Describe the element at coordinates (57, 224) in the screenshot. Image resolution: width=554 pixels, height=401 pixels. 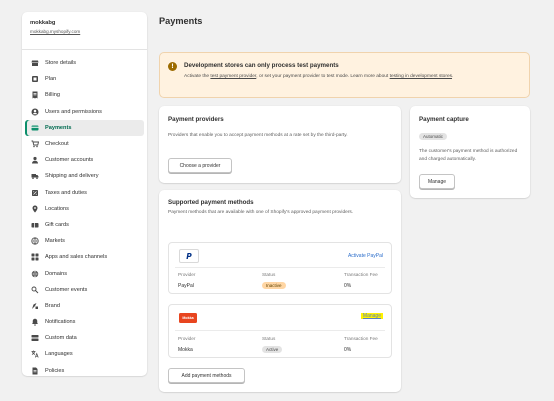
I see `sidebar-item-label: Gift cards` at that location.